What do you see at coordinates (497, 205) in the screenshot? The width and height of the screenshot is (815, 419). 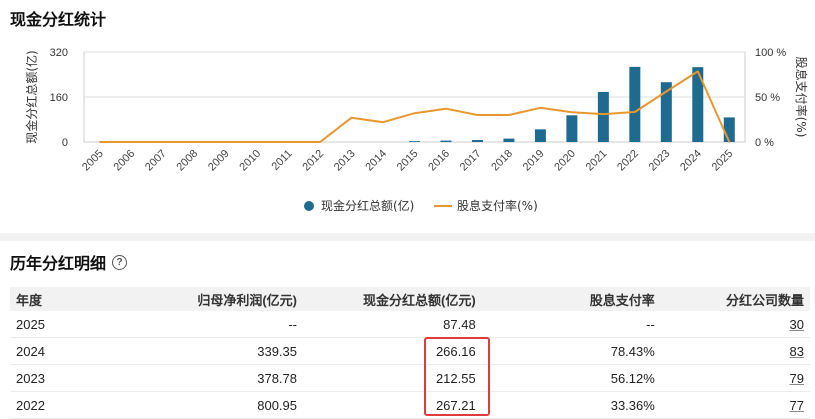 I see `legend-line-label: 股息支付率(%)` at bounding box center [497, 205].